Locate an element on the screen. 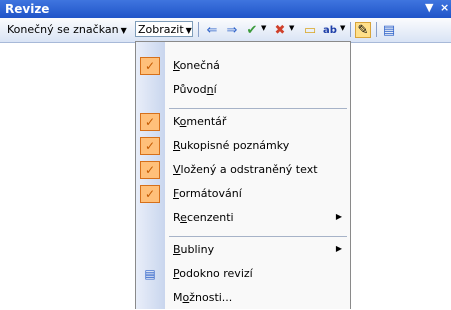 This screenshot has height=310, width=451. next-change-icon: ⇒ is located at coordinates (232, 30).